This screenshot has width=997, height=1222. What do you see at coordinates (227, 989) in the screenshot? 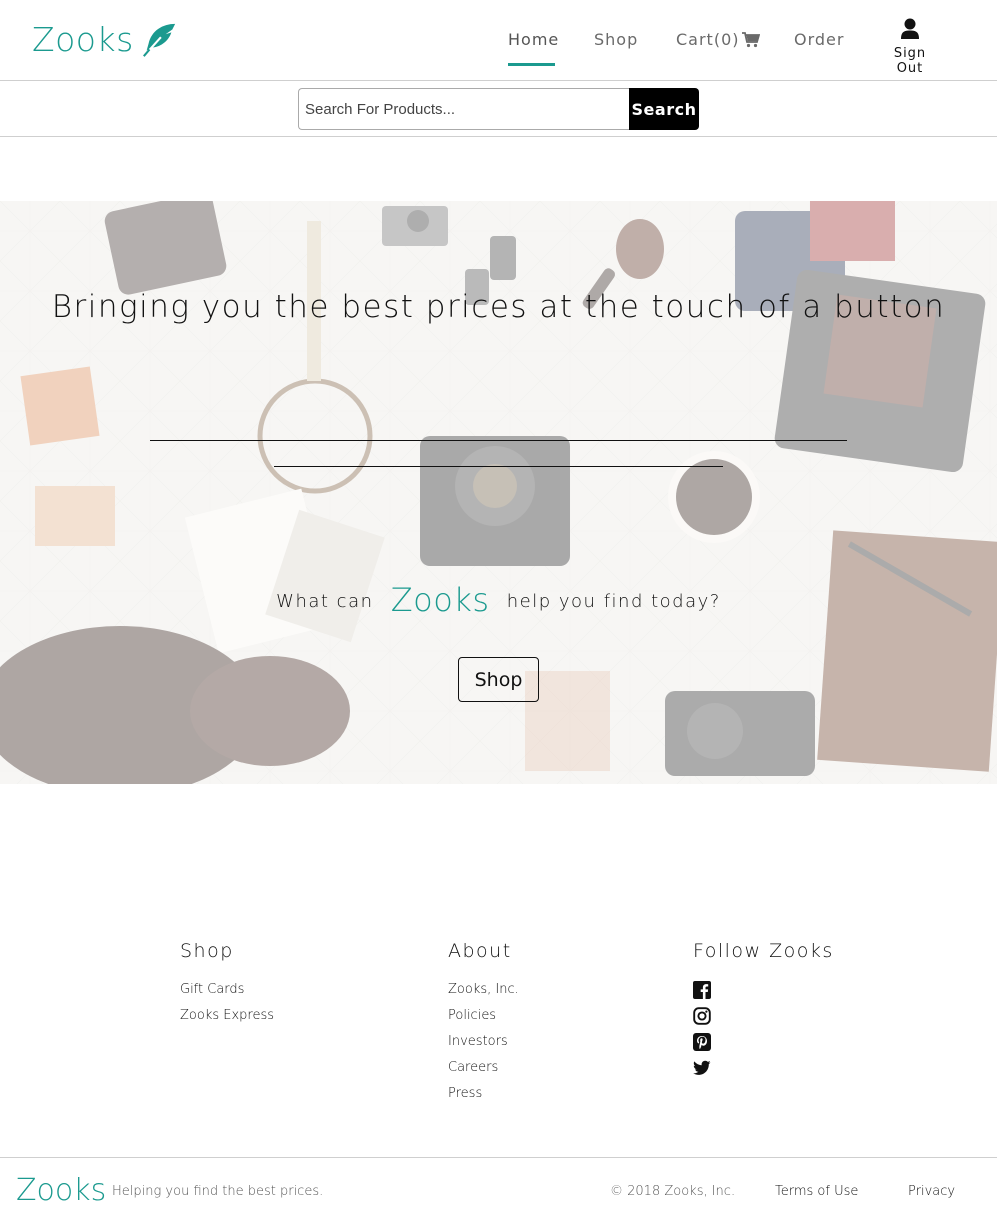
I see `footer-link-gift-cards: Gift Cards` at bounding box center [227, 989].